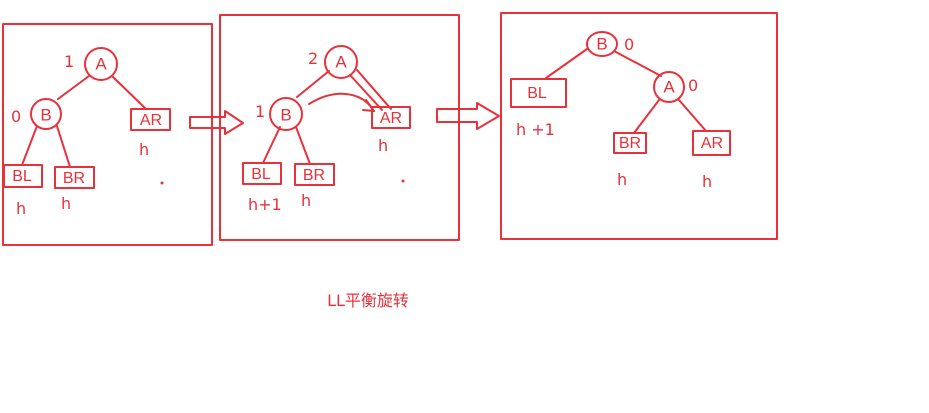  Describe the element at coordinates (107, 134) in the screenshot. I see `panel-1: A 1 B 0 AR h BL h BR h` at that location.